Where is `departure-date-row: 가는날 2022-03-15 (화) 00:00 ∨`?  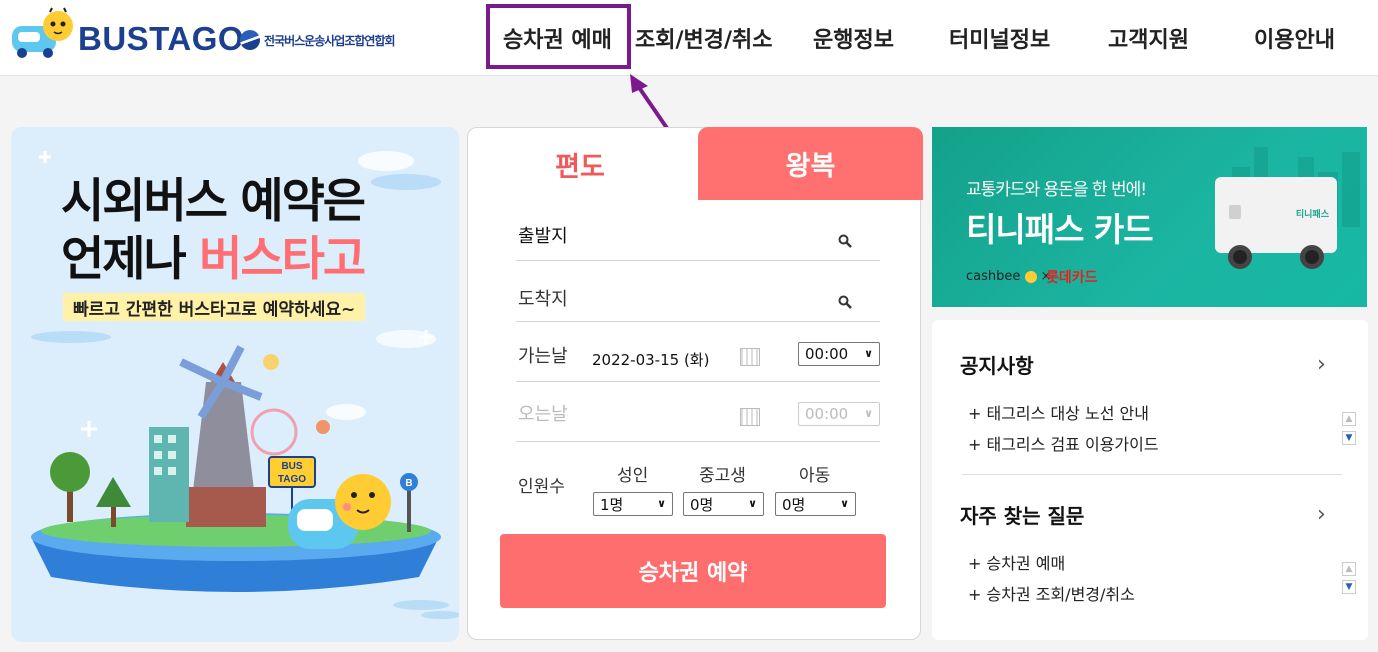 departure-date-row: 가는날 2022-03-15 (화) 00:00 ∨ is located at coordinates (698, 352).